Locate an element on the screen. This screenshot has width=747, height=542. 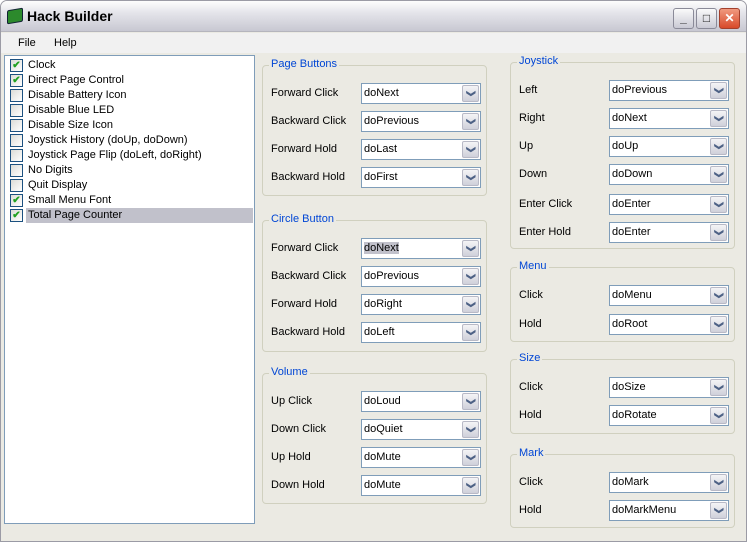
hack-item: Joystick History (doUp, doDown) is located at coordinates (130, 140).